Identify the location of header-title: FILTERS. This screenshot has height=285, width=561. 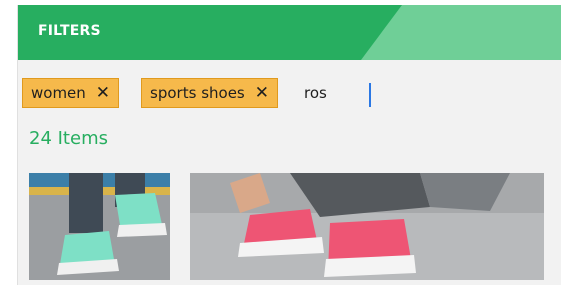
(69, 31).